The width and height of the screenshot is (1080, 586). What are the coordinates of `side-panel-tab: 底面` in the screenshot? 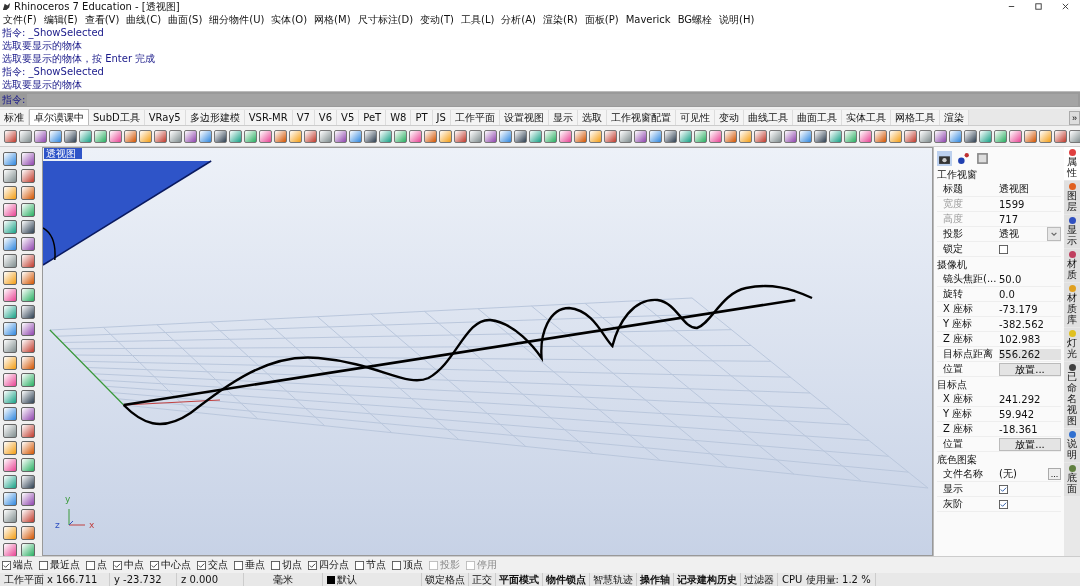 It's located at (1072, 479).